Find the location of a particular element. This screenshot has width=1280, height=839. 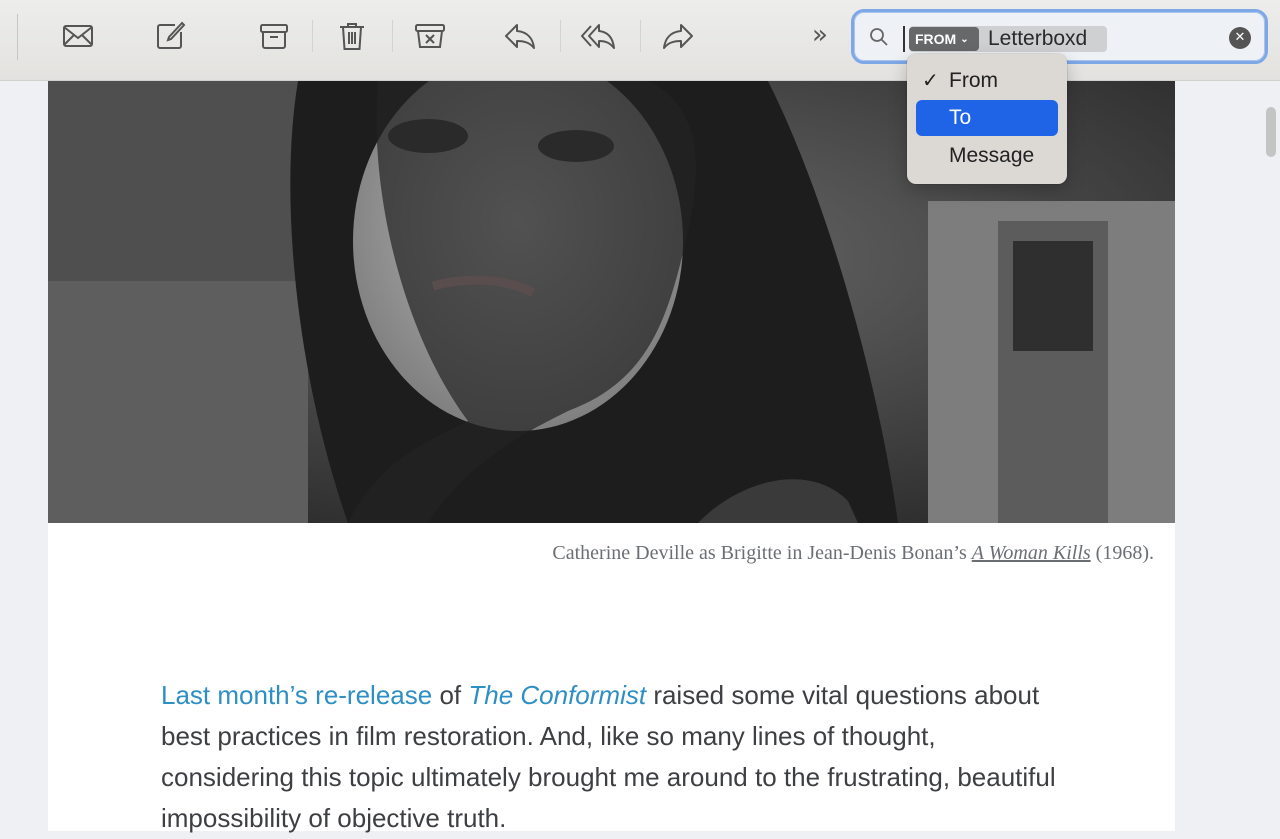

paragraph-text-of: of is located at coordinates (450, 695).